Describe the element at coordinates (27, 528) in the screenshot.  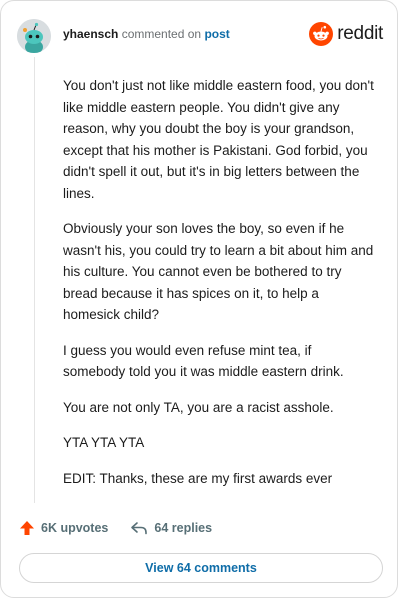
I see `upvote-arrow-icon` at that location.